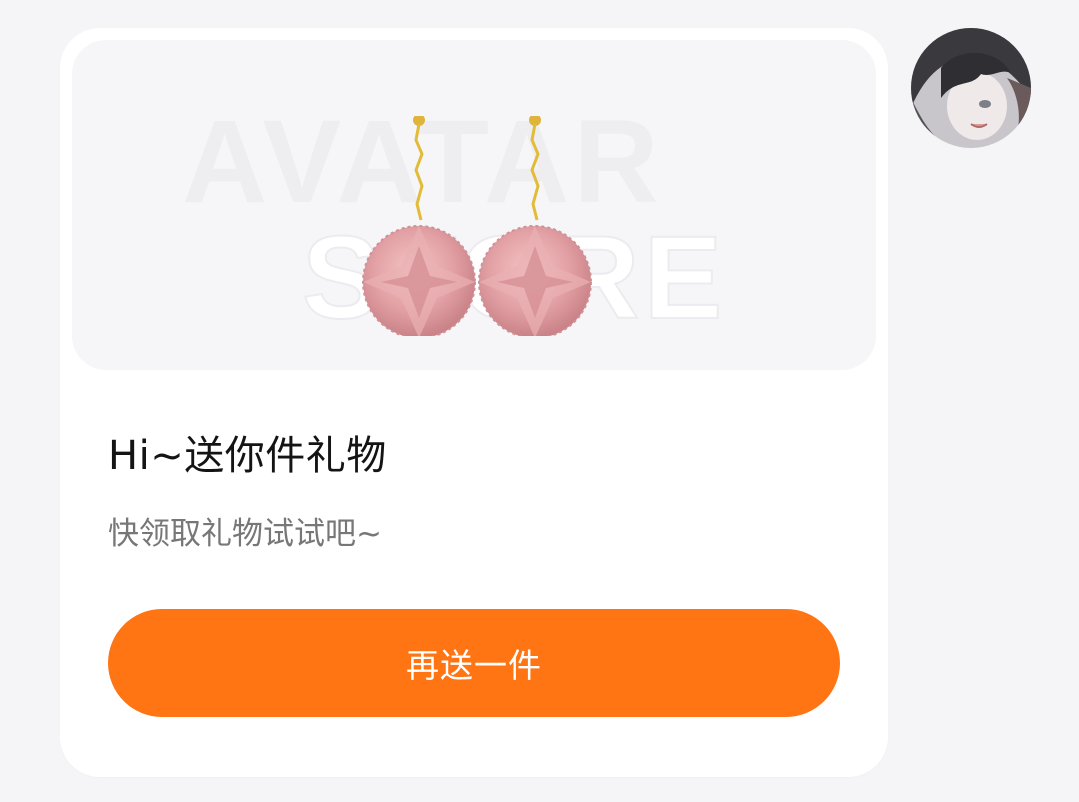 This screenshot has width=1079, height=802. I want to click on gift-title: Hi~送你件礼物, so click(247, 456).